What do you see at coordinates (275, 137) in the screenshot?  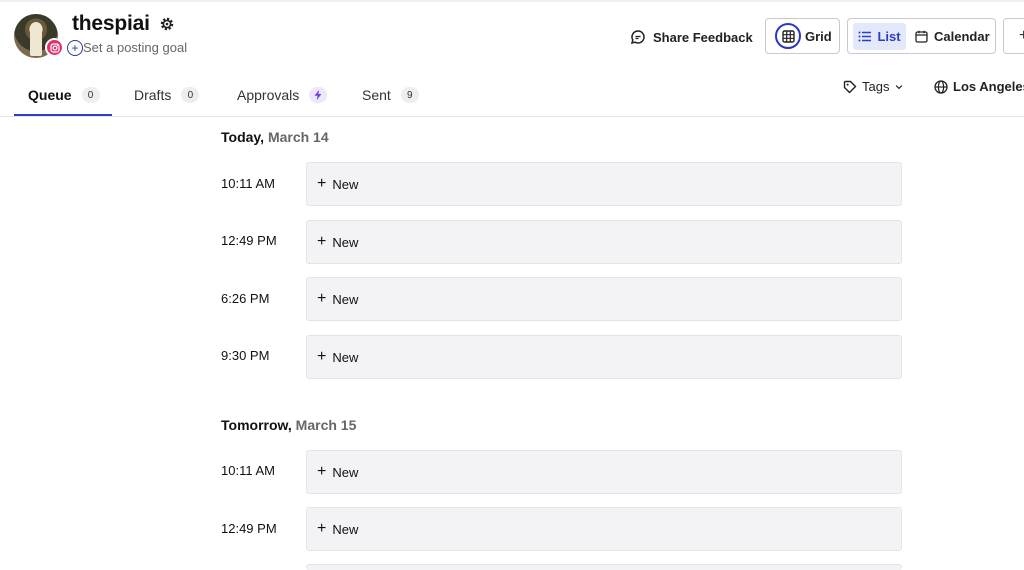 I see `day-header: Today, March 14` at bounding box center [275, 137].